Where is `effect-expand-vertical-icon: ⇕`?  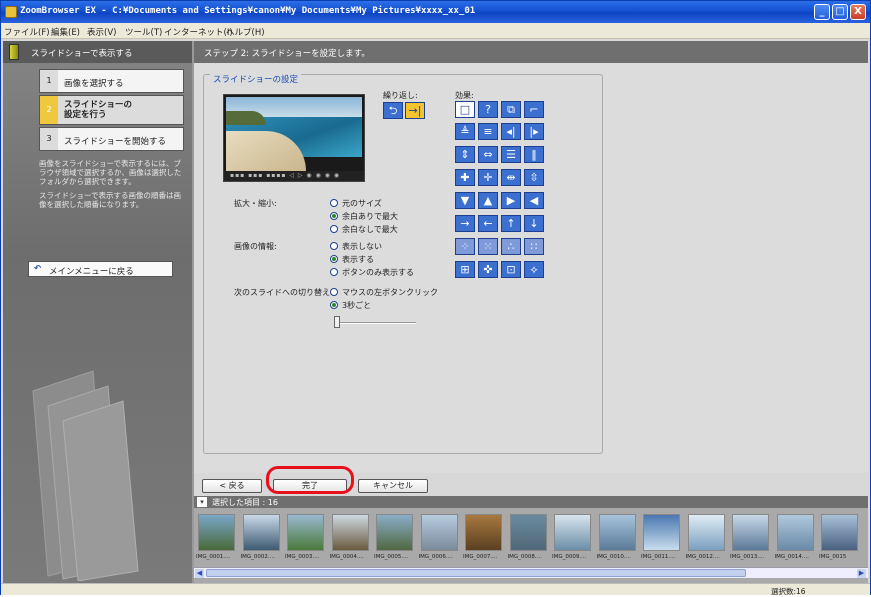 effect-expand-vertical-icon: ⇕ is located at coordinates (465, 154).